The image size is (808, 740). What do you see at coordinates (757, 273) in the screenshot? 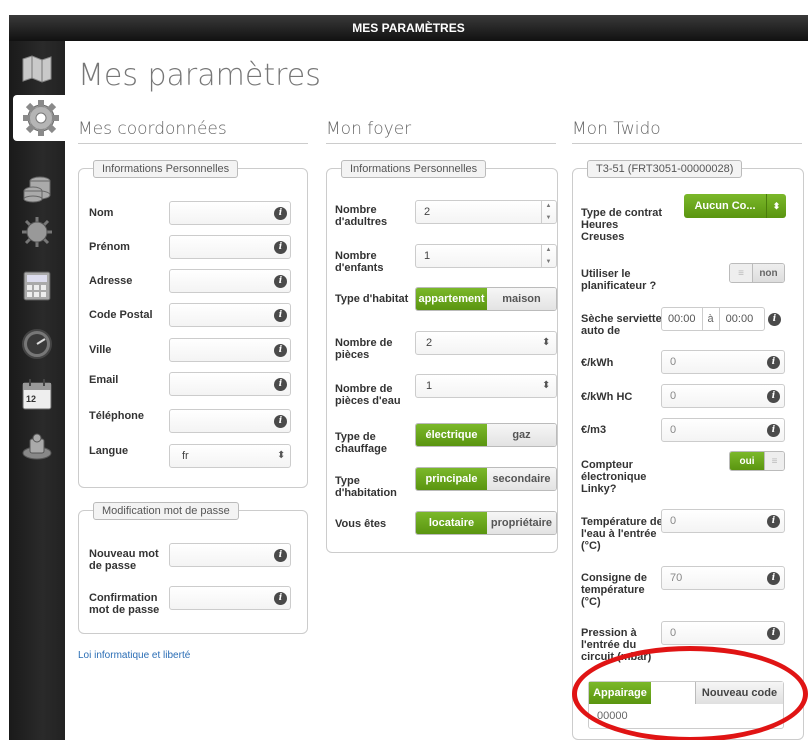
I see `planificateur-toggle: ≡ non` at bounding box center [757, 273].